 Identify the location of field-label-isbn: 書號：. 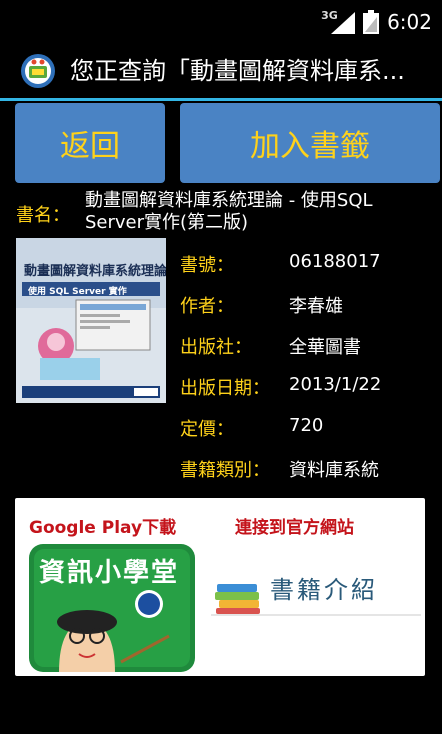
(207, 265).